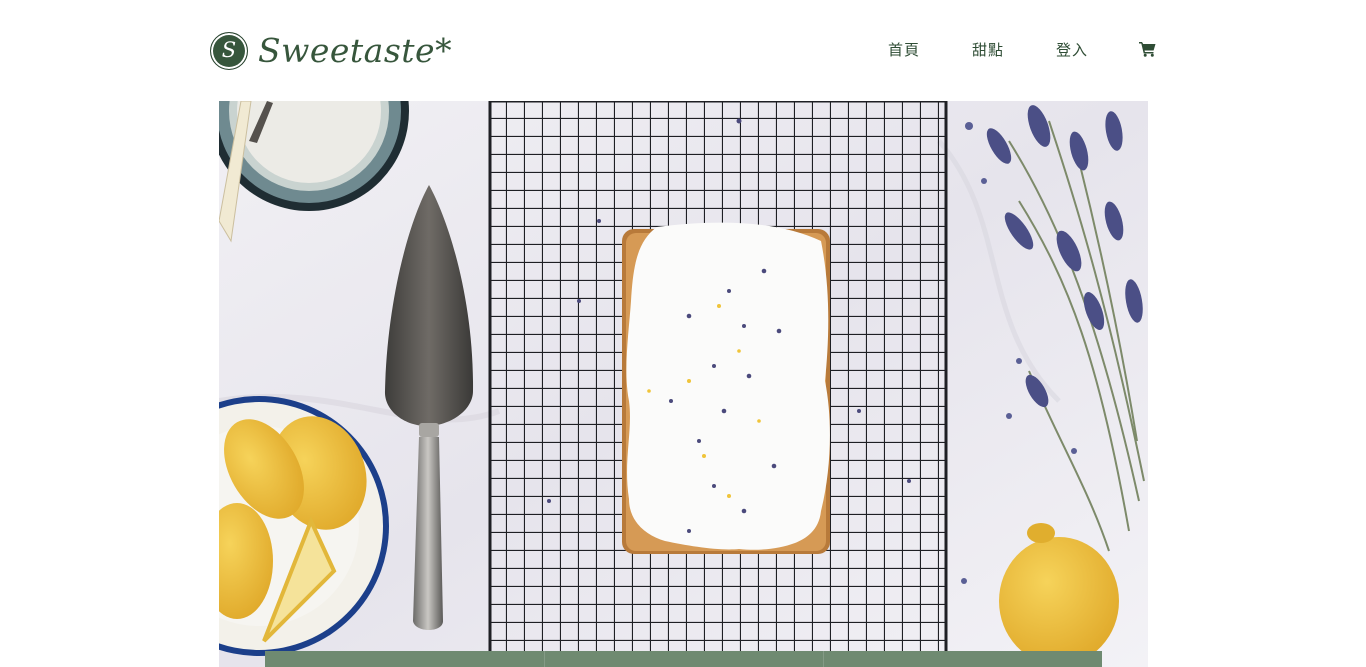 This screenshot has width=1366, height=667. Describe the element at coordinates (1072, 50) in the screenshot. I see `nav-login-link: 登入` at that location.